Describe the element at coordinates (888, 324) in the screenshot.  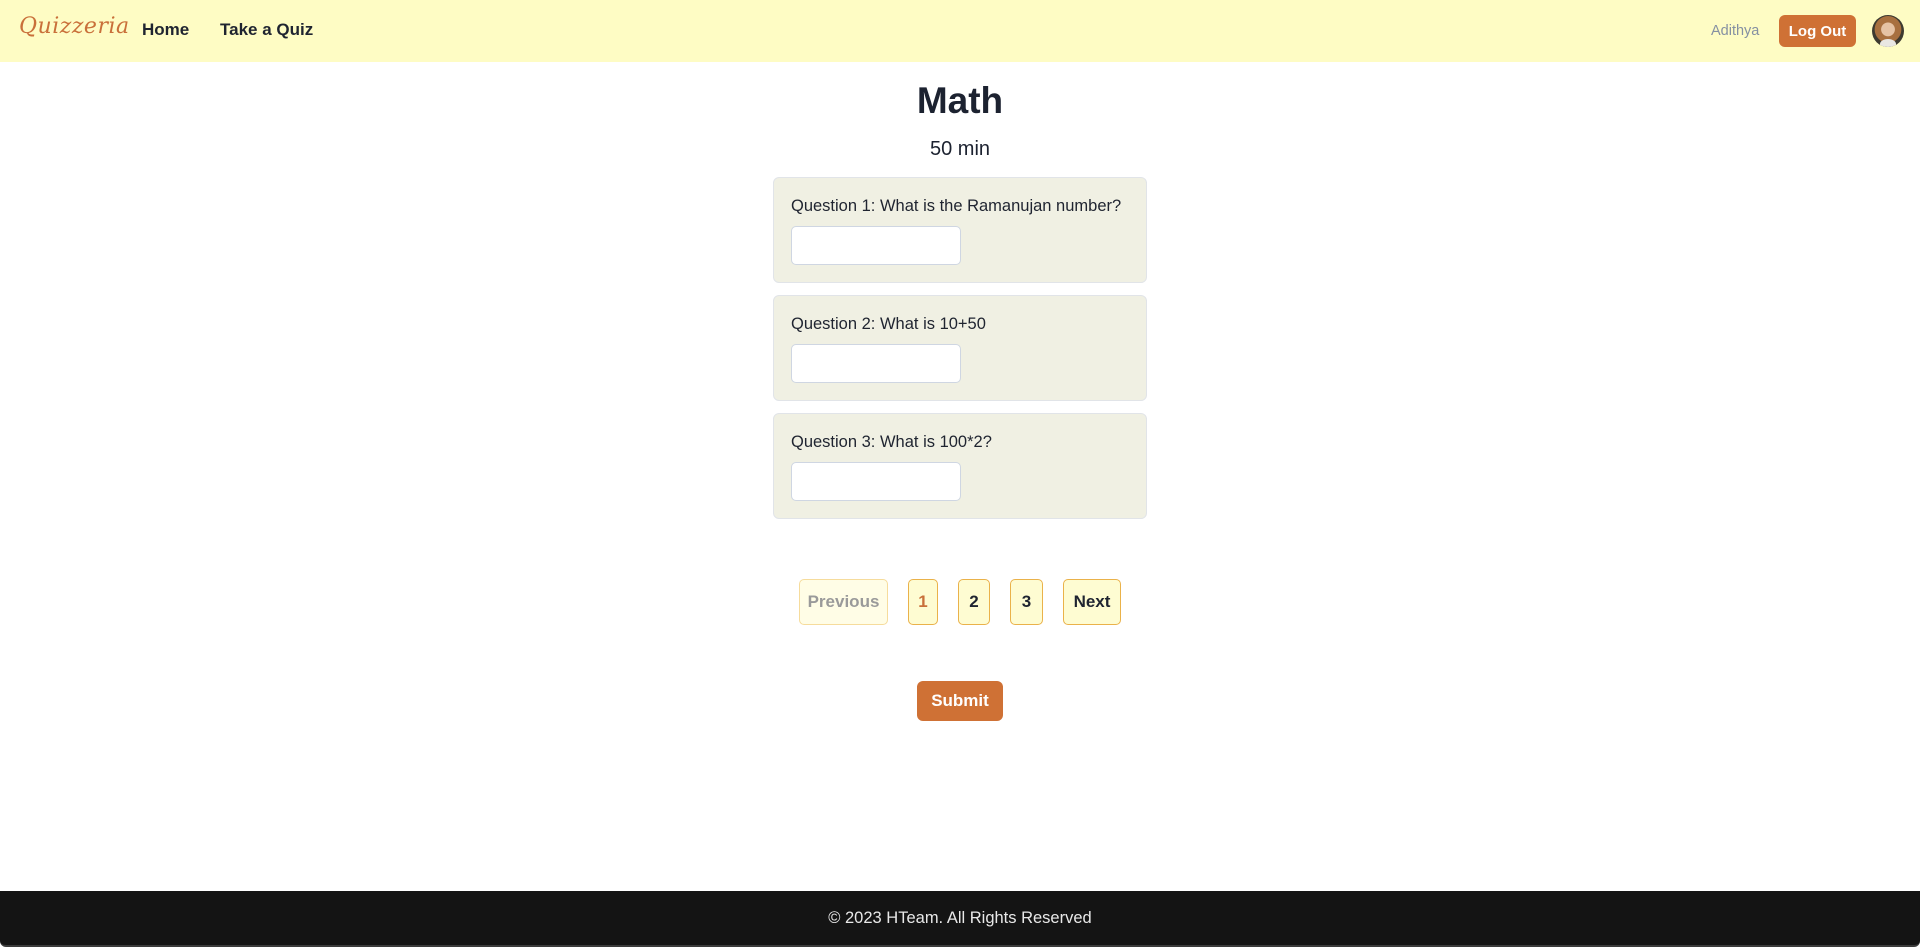
I see `question-label: Question 2: What is 10+50` at that location.